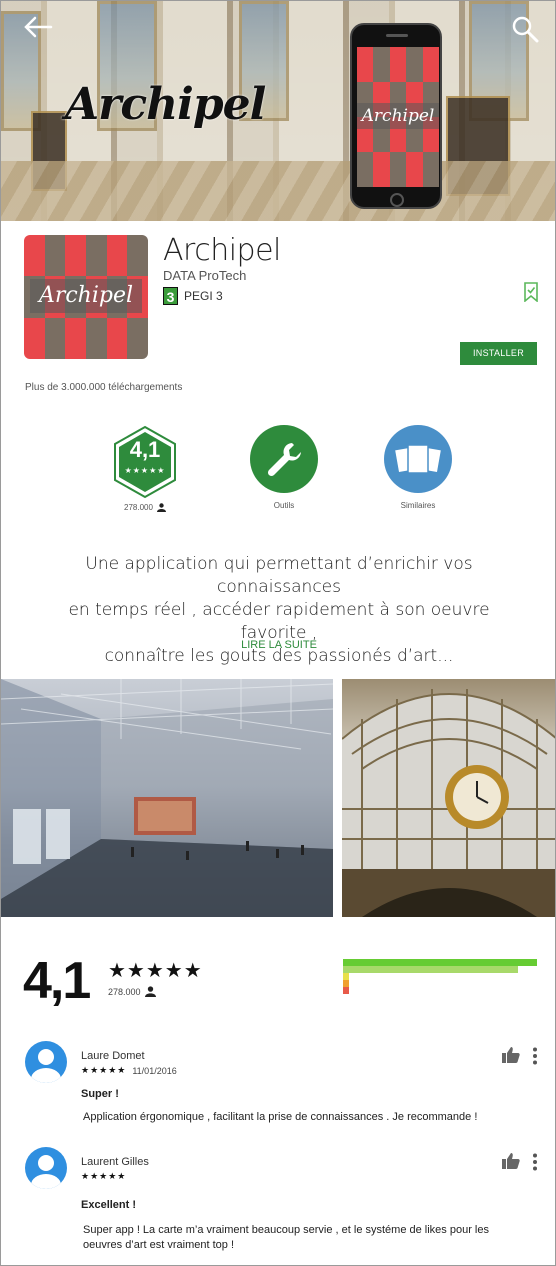 The height and width of the screenshot is (1266, 556). Describe the element at coordinates (109, 1205) in the screenshot. I see `review-title: Excellent !` at that location.